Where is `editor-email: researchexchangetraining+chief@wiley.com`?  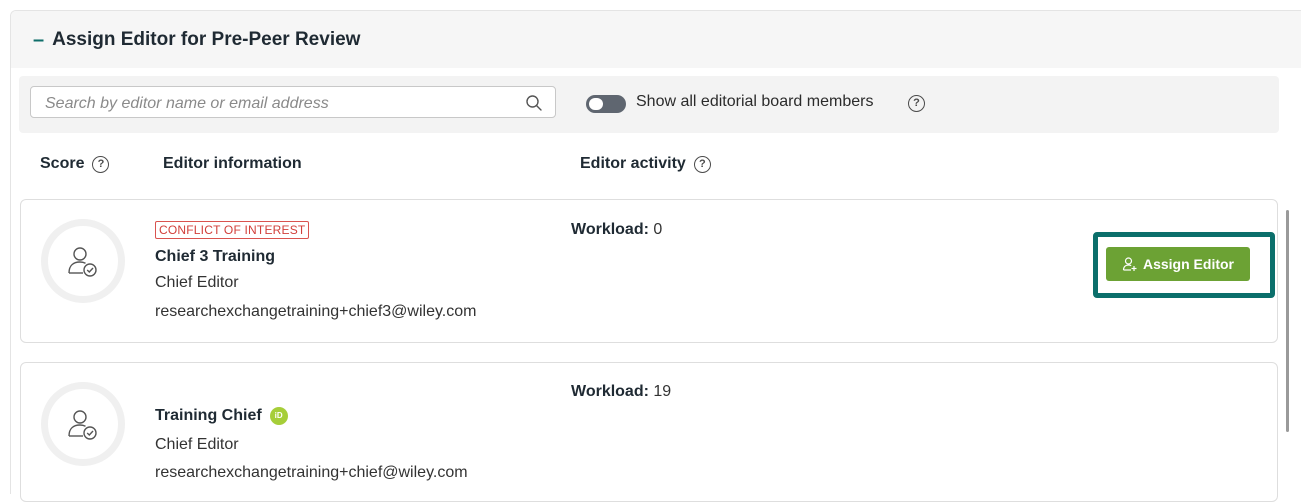
editor-email: researchexchangetraining+chief@wiley.com is located at coordinates (311, 472).